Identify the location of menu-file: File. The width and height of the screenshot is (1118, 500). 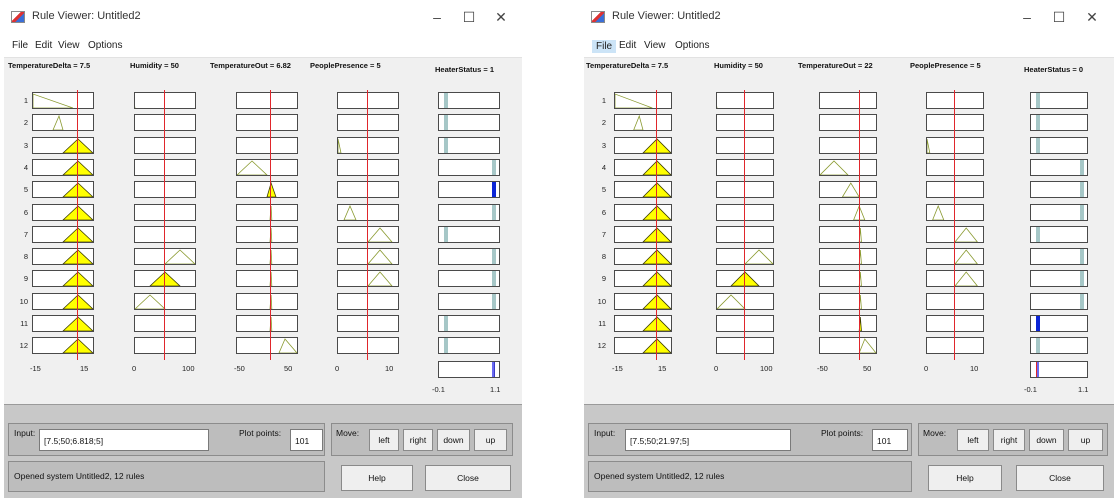
(604, 46).